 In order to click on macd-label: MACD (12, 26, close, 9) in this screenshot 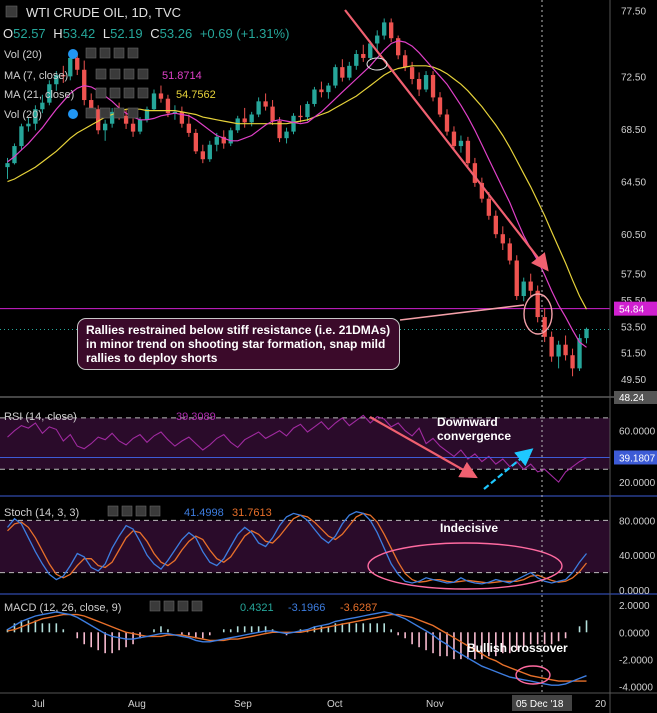, I will do `click(62, 608)`.